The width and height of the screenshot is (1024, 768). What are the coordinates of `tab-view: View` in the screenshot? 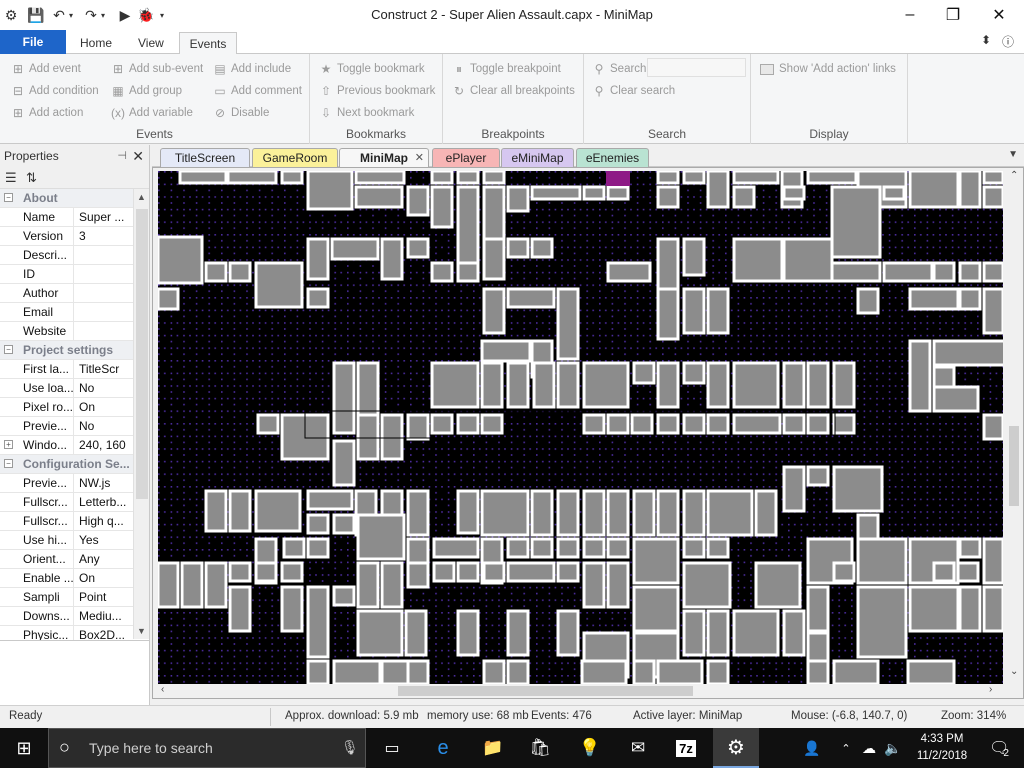 It's located at (151, 43).